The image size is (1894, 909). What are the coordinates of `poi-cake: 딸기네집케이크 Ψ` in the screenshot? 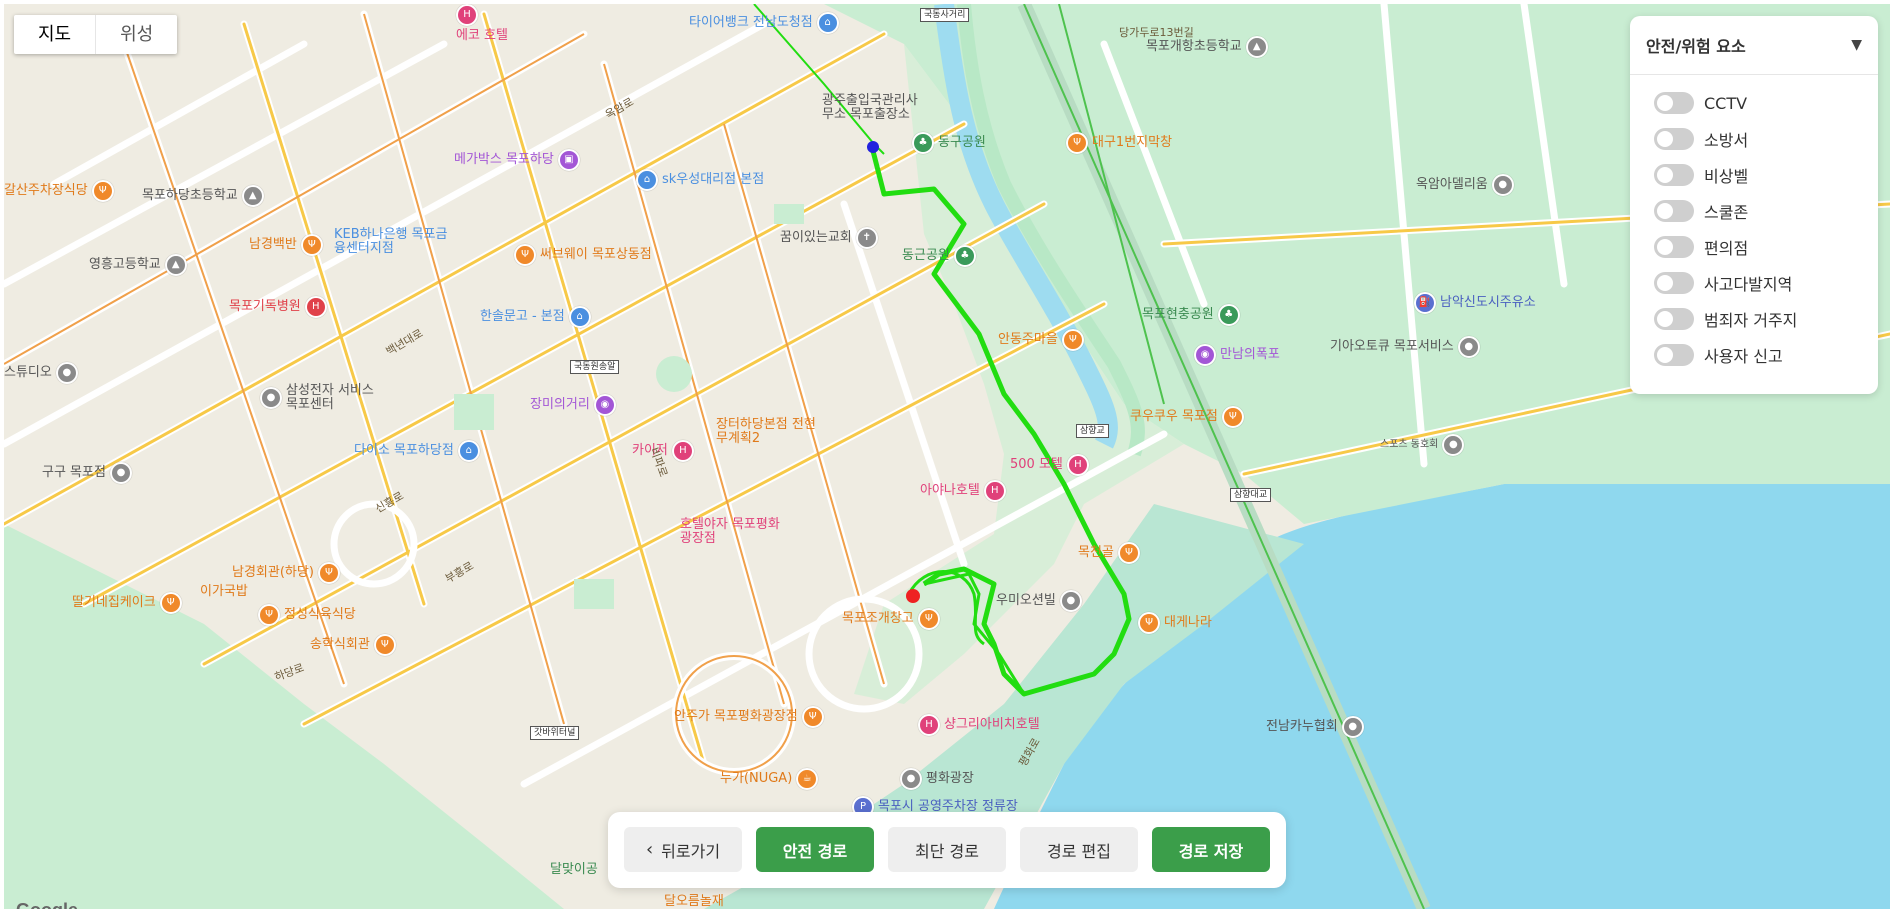 It's located at (127, 603).